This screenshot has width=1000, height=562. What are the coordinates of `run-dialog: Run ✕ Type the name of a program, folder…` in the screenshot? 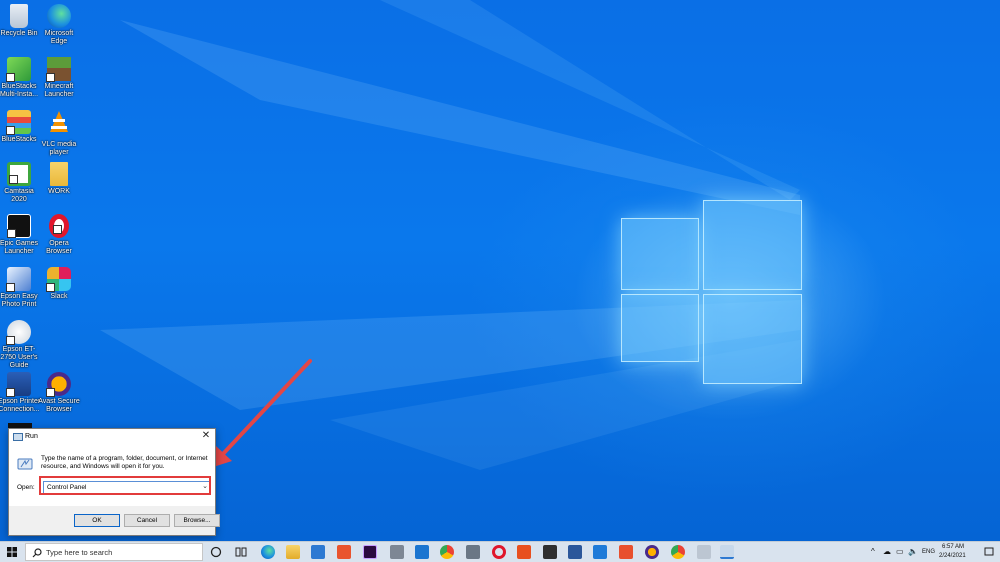 It's located at (114, 482).